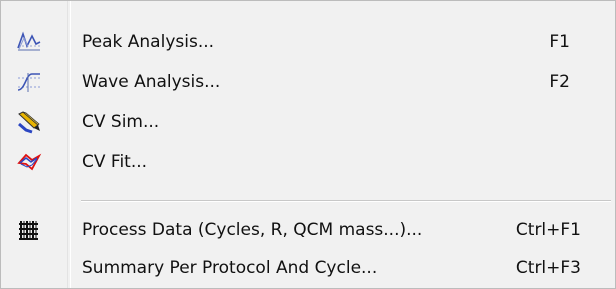  I want to click on wave-analysis-icon, so click(29, 82).